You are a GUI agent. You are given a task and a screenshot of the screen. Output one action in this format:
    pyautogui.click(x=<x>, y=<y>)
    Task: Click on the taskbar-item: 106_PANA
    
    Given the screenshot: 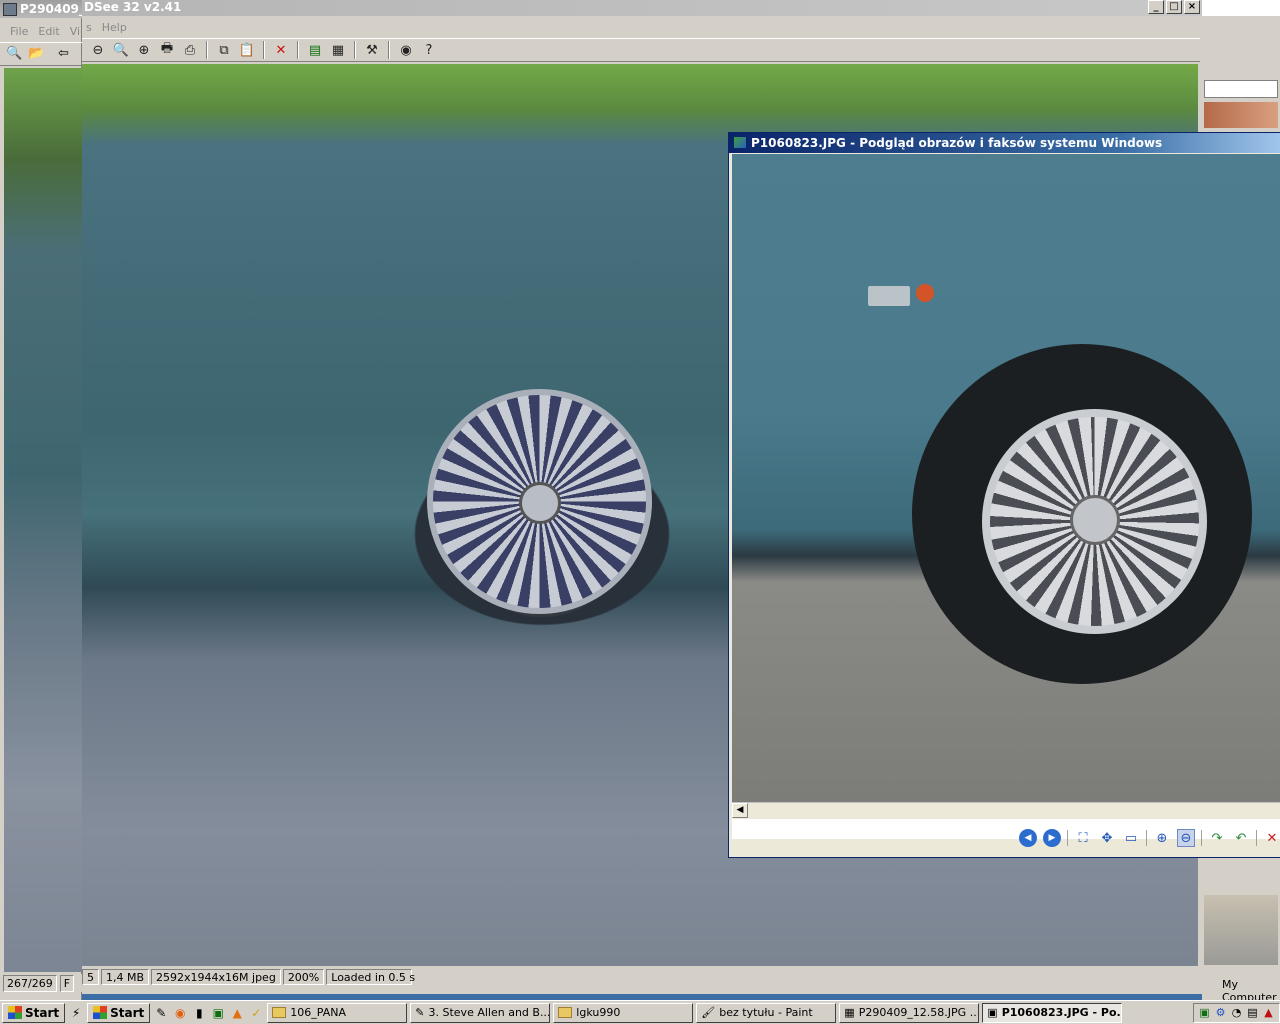 What is the action you would take?
    pyautogui.click(x=337, y=1012)
    